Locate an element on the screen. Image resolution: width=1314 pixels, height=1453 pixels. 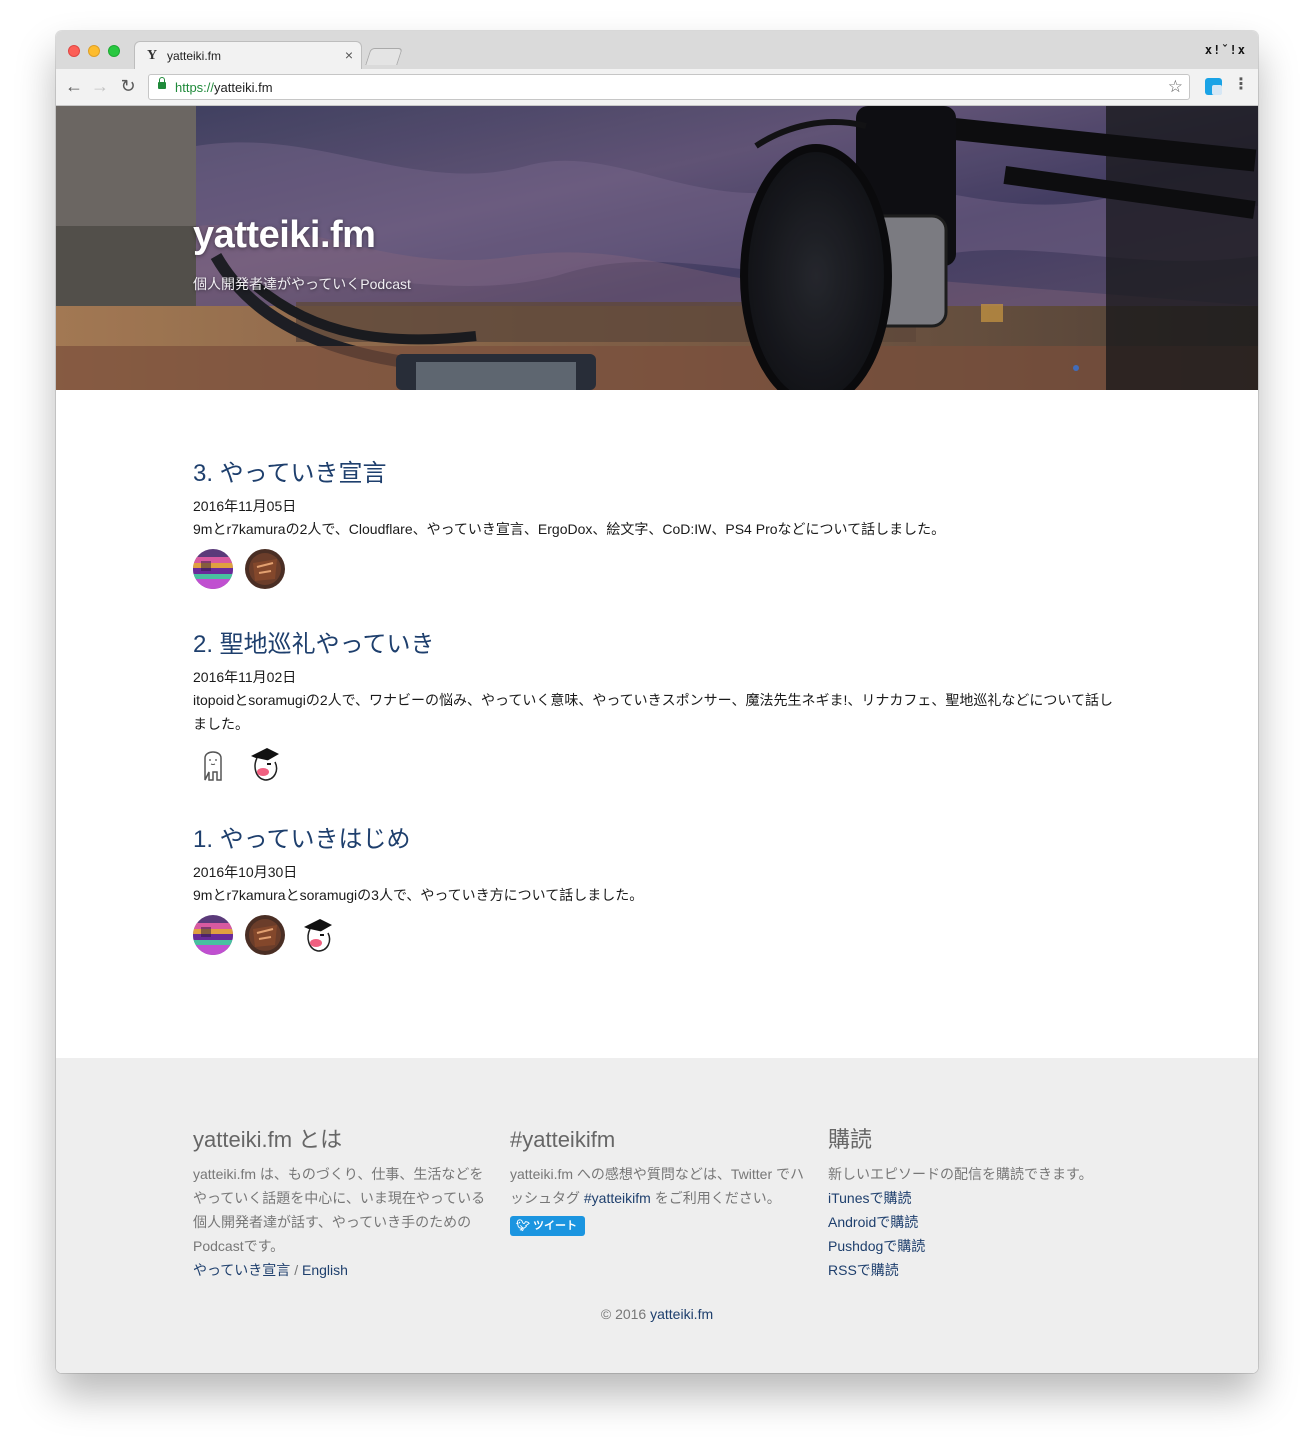
manifesto-link: やっていき宣言 is located at coordinates (241, 1270).